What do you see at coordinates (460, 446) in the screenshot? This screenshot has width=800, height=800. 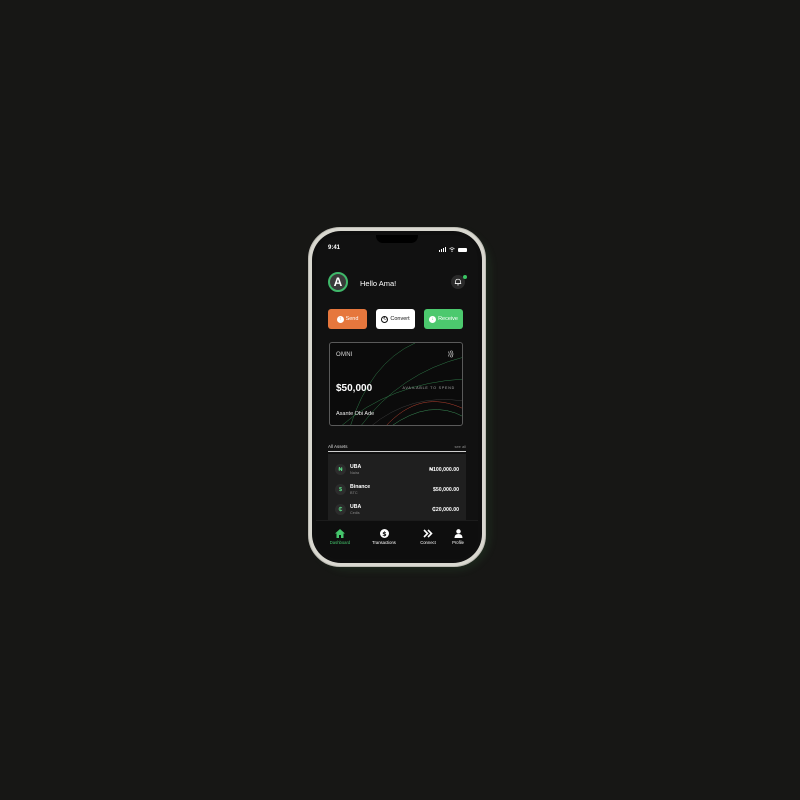 I see `see-all-link: see all` at bounding box center [460, 446].